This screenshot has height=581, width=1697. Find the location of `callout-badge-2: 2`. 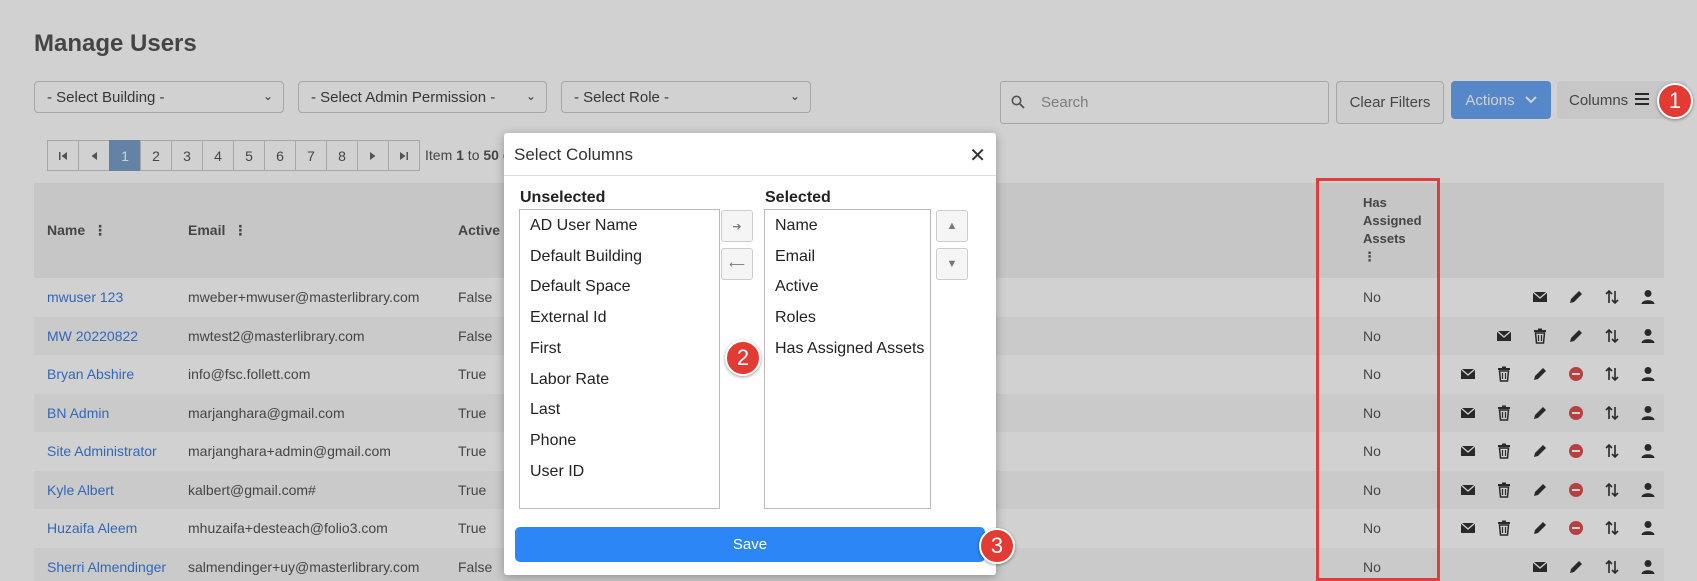

callout-badge-2: 2 is located at coordinates (743, 358).